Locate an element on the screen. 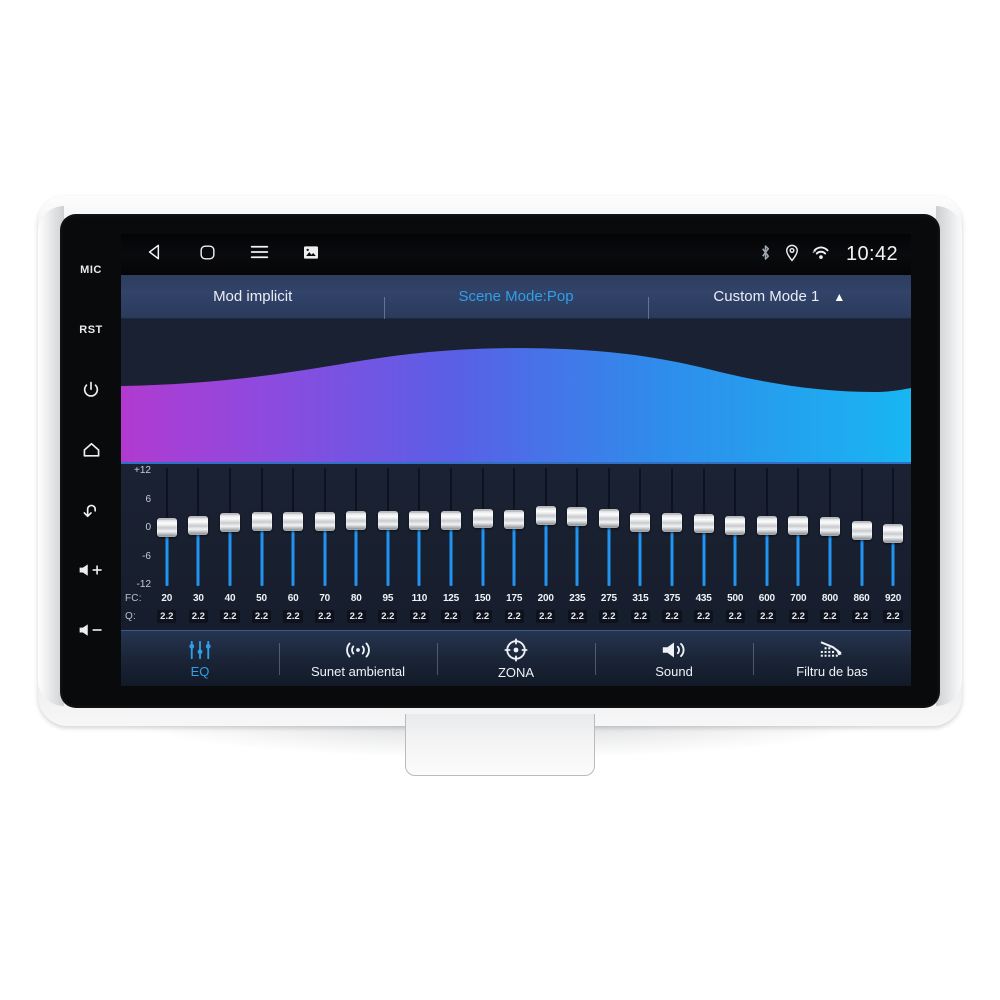 This screenshot has width=1000, height=1000. power-key is located at coordinates (91, 390).